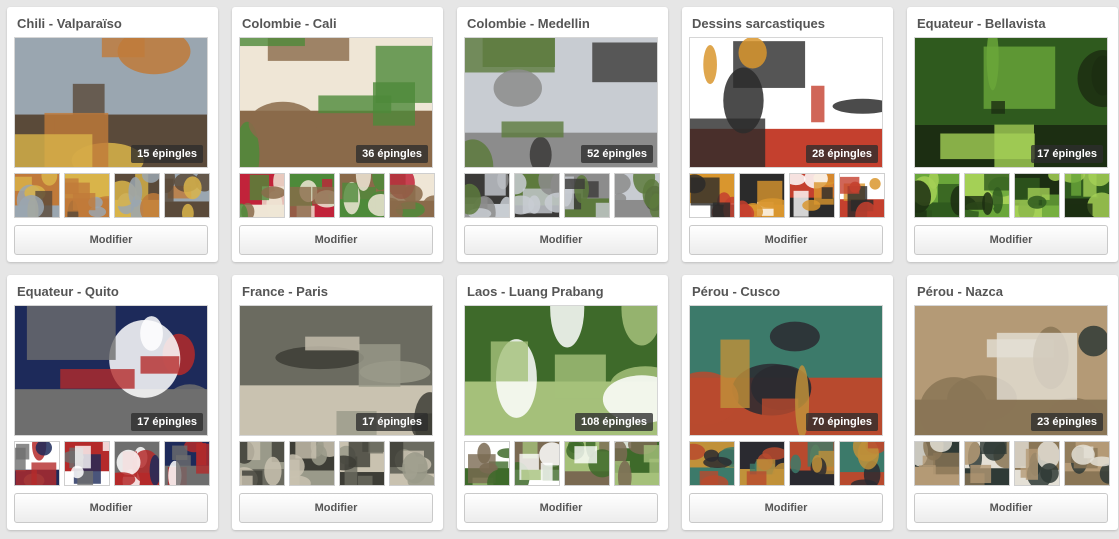 The width and height of the screenshot is (1119, 539). I want to click on board-title: Pérou - Cusco, so click(736, 291).